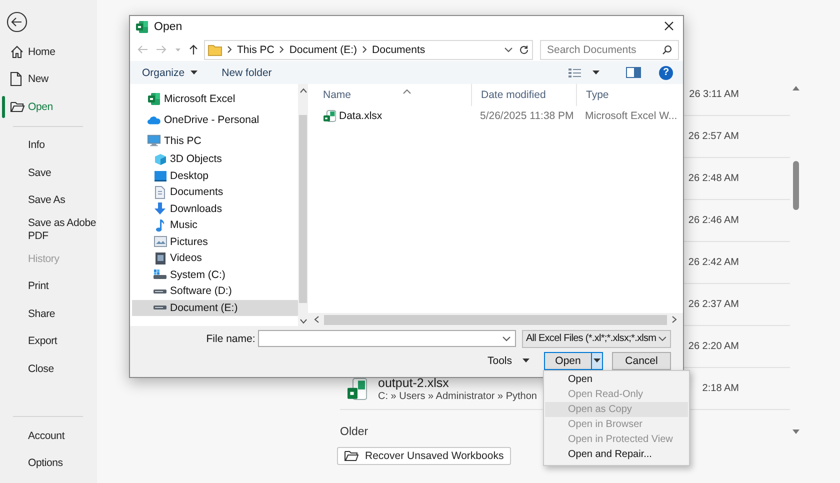 This screenshot has width=840, height=483. I want to click on cube-icon, so click(160, 159).